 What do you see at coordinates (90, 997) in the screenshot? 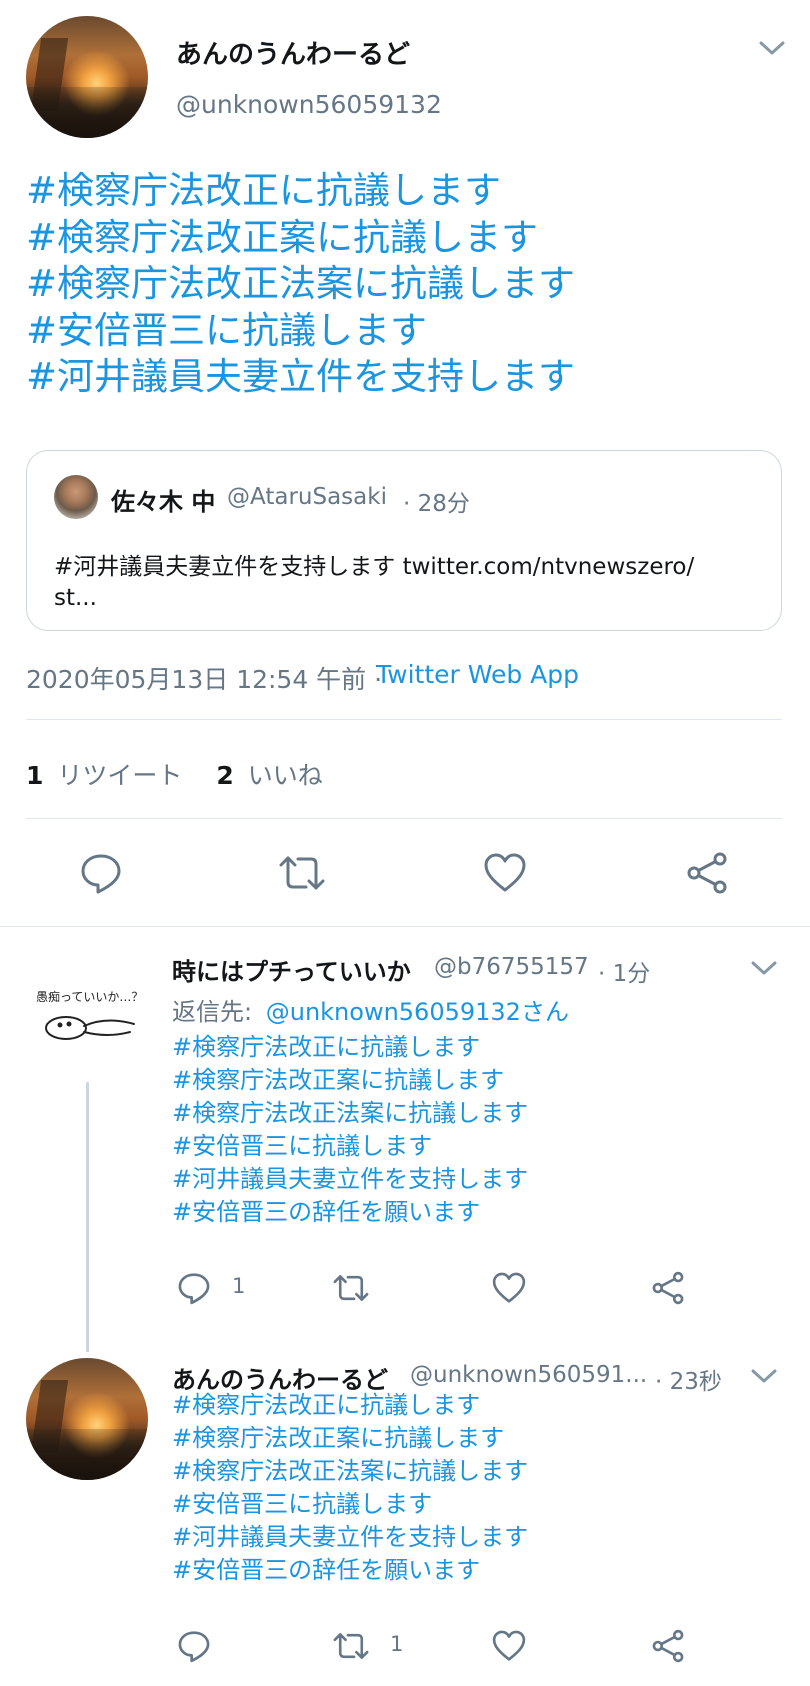
I see `reply-1-avatar-caption: 愚痴っていいか…？` at bounding box center [90, 997].